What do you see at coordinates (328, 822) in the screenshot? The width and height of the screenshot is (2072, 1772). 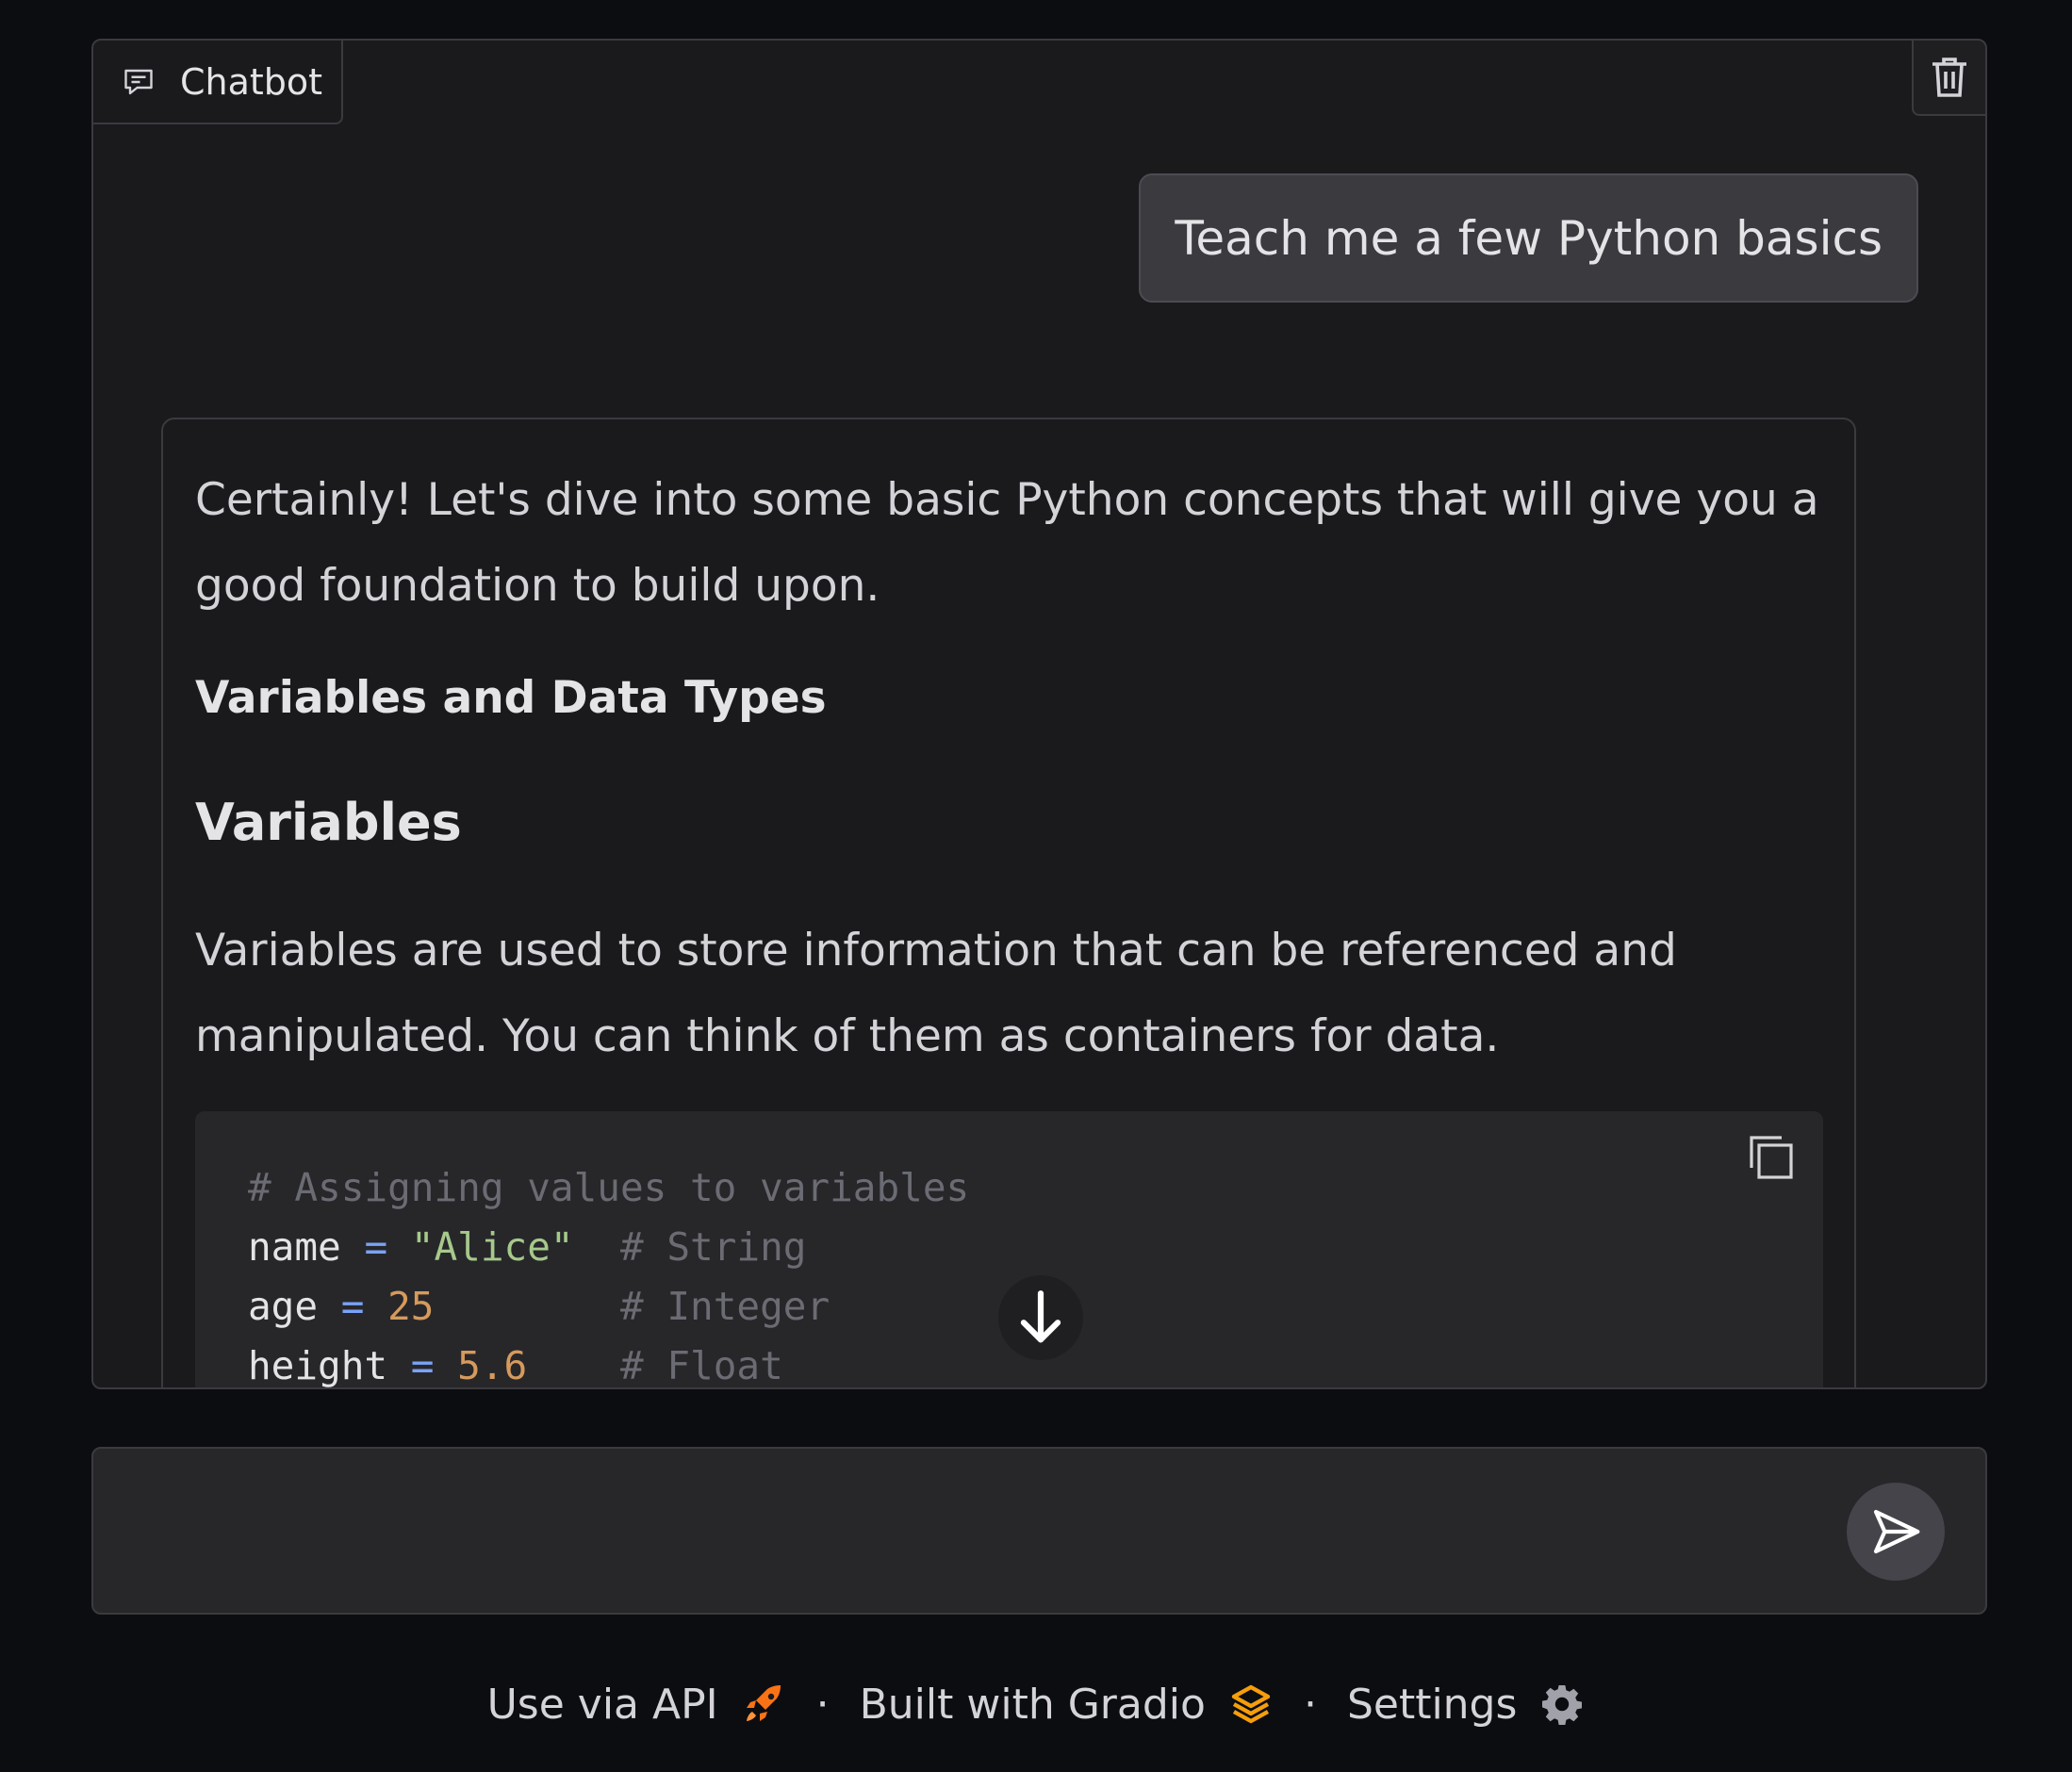 I see `bot-heading-variables: Variables` at bounding box center [328, 822].